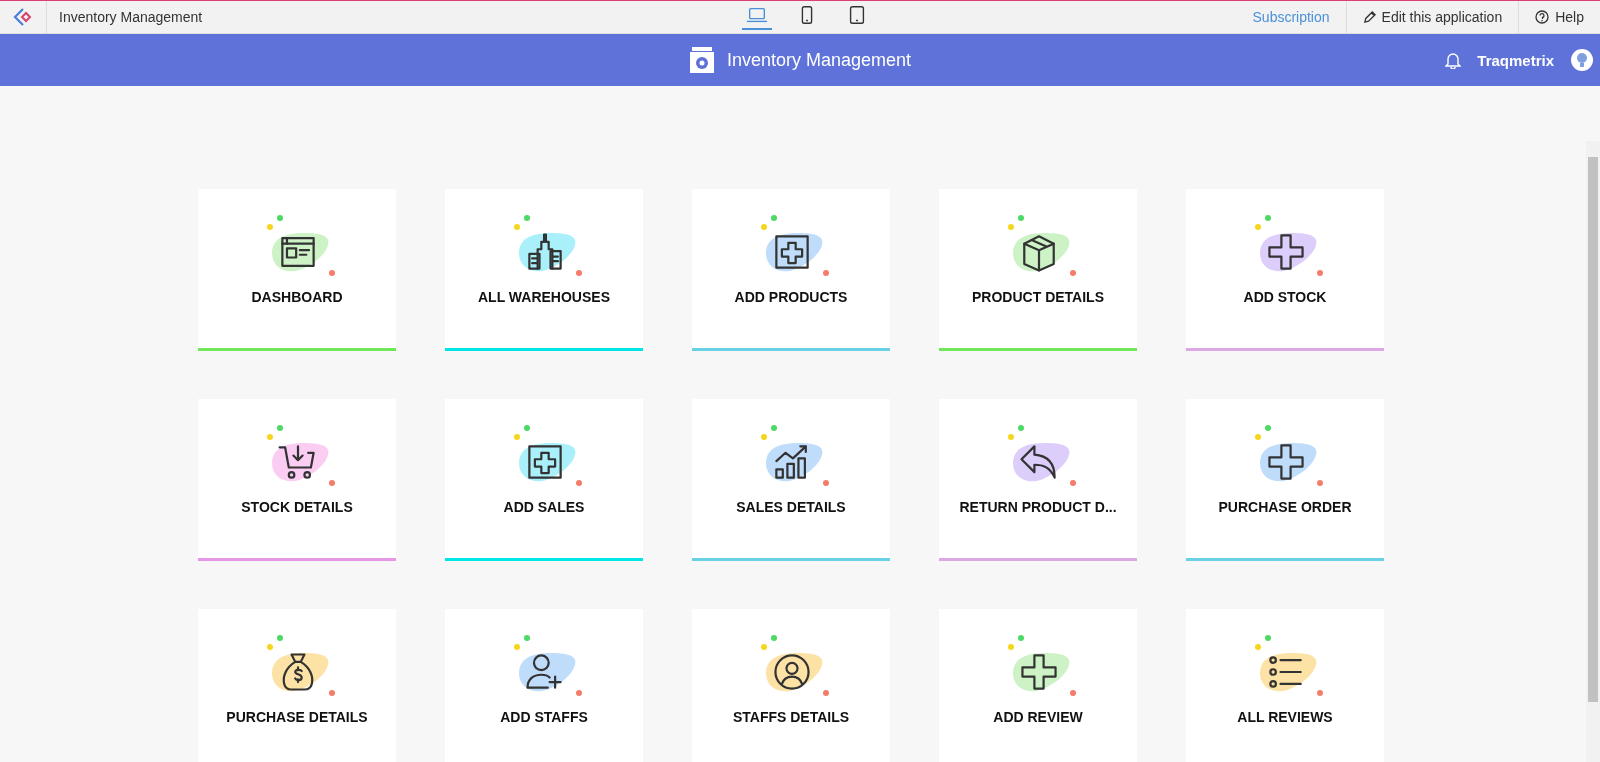  What do you see at coordinates (1559, 17) in the screenshot?
I see `help-link: Help` at bounding box center [1559, 17].